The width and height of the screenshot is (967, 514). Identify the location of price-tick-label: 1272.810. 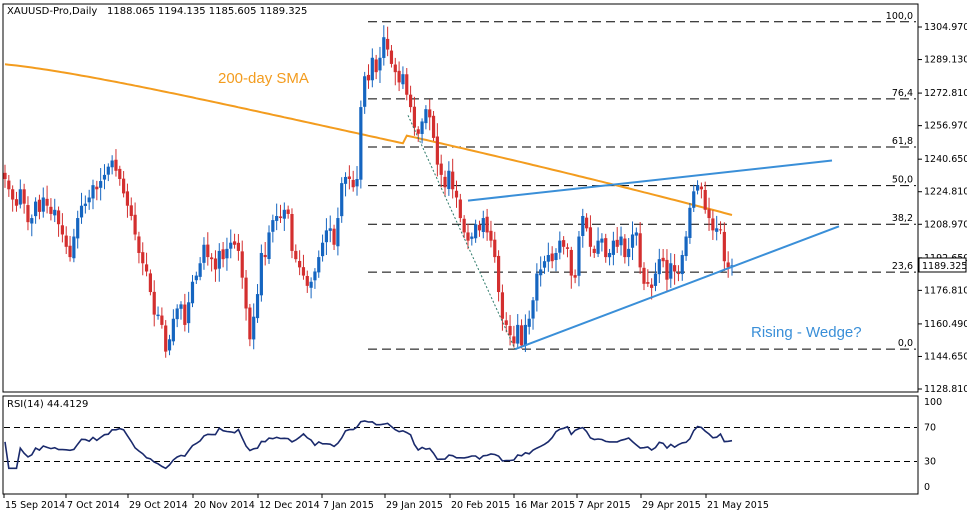
(945, 93).